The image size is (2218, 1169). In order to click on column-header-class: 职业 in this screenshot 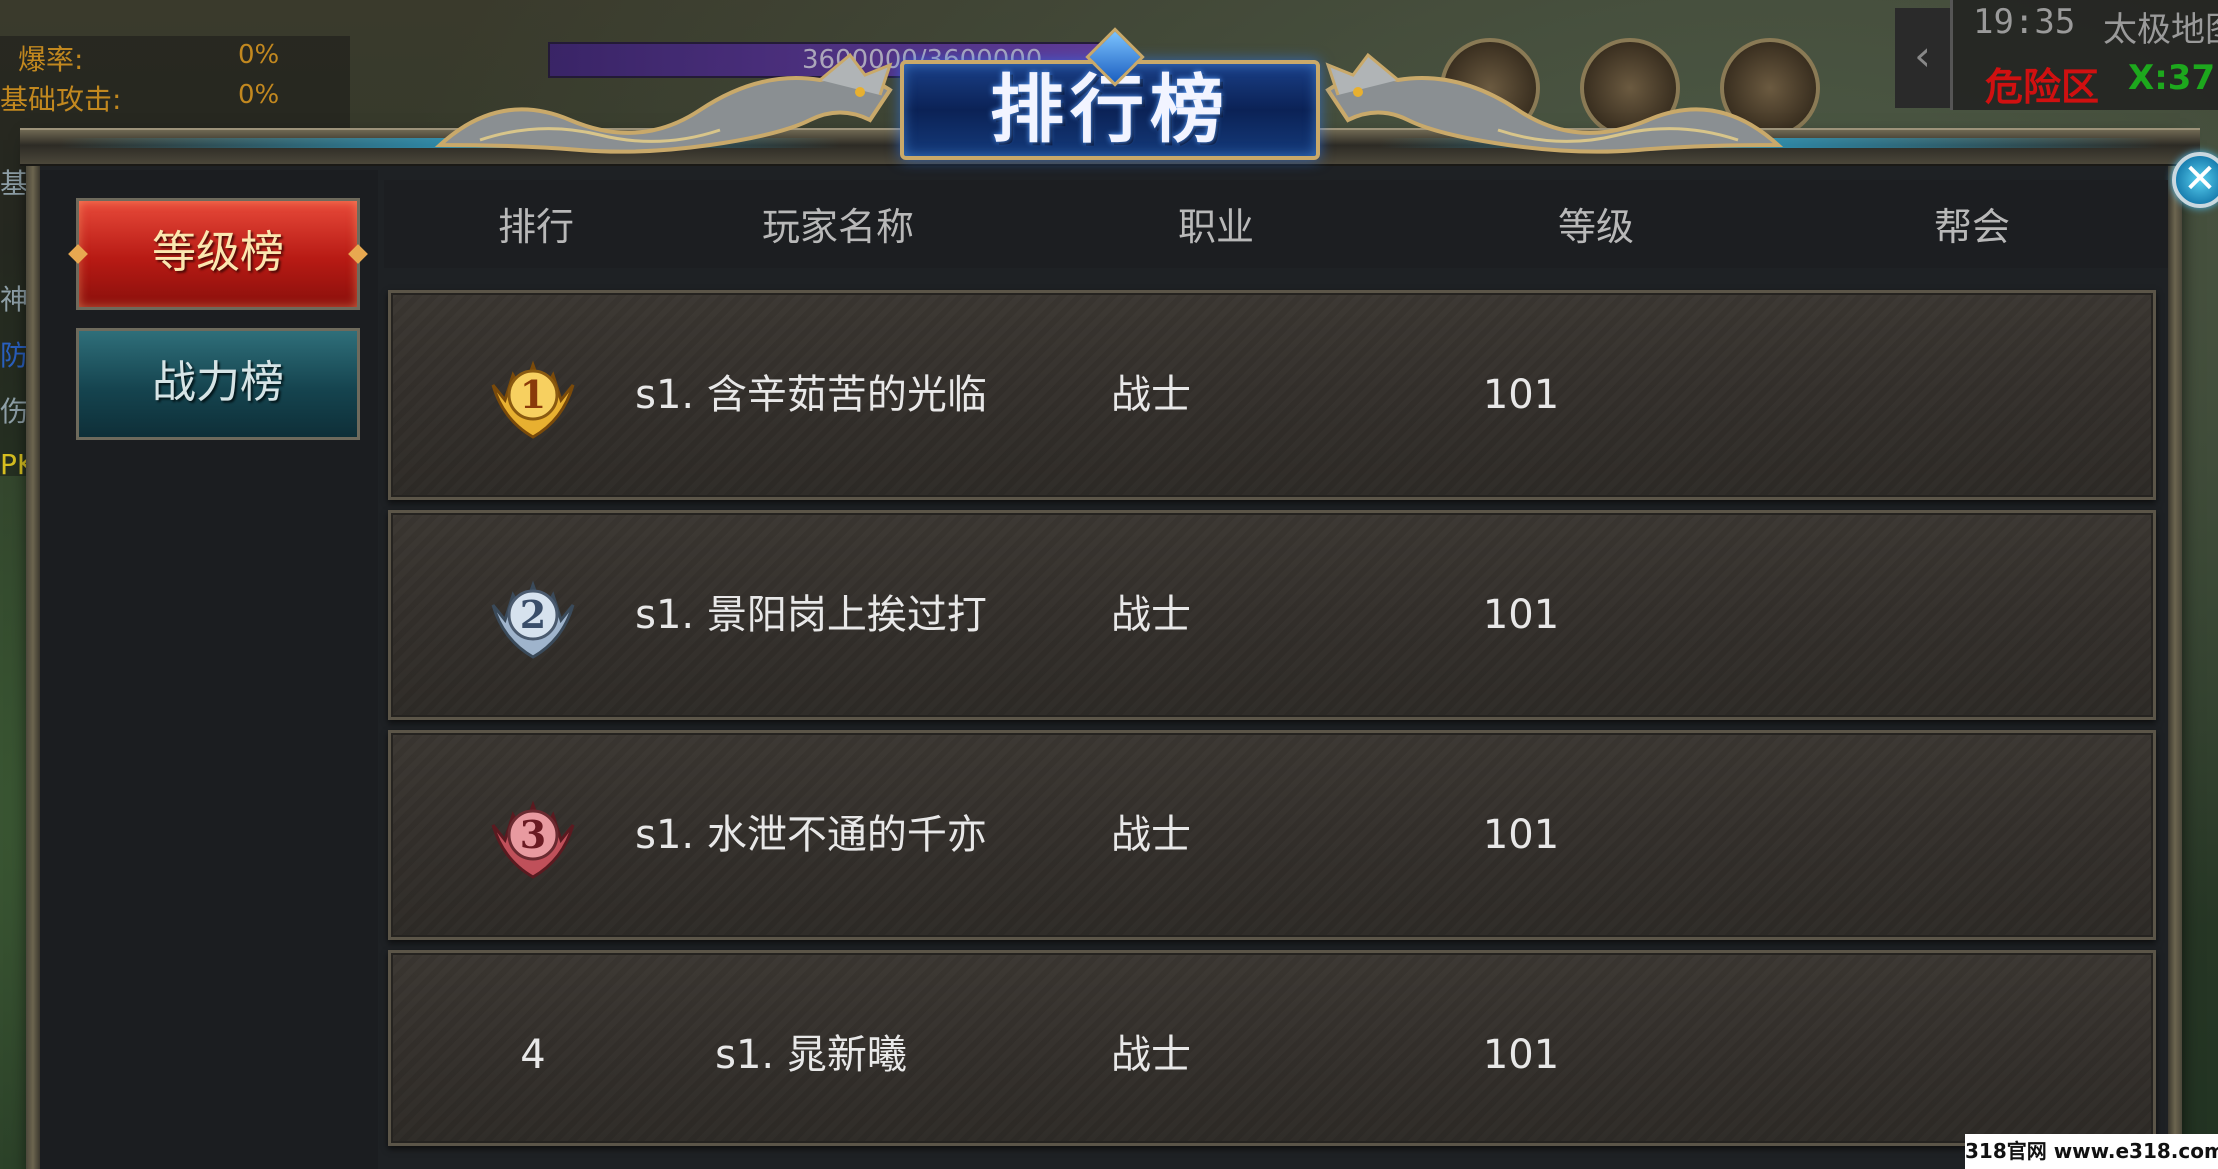, I will do `click(1215, 227)`.